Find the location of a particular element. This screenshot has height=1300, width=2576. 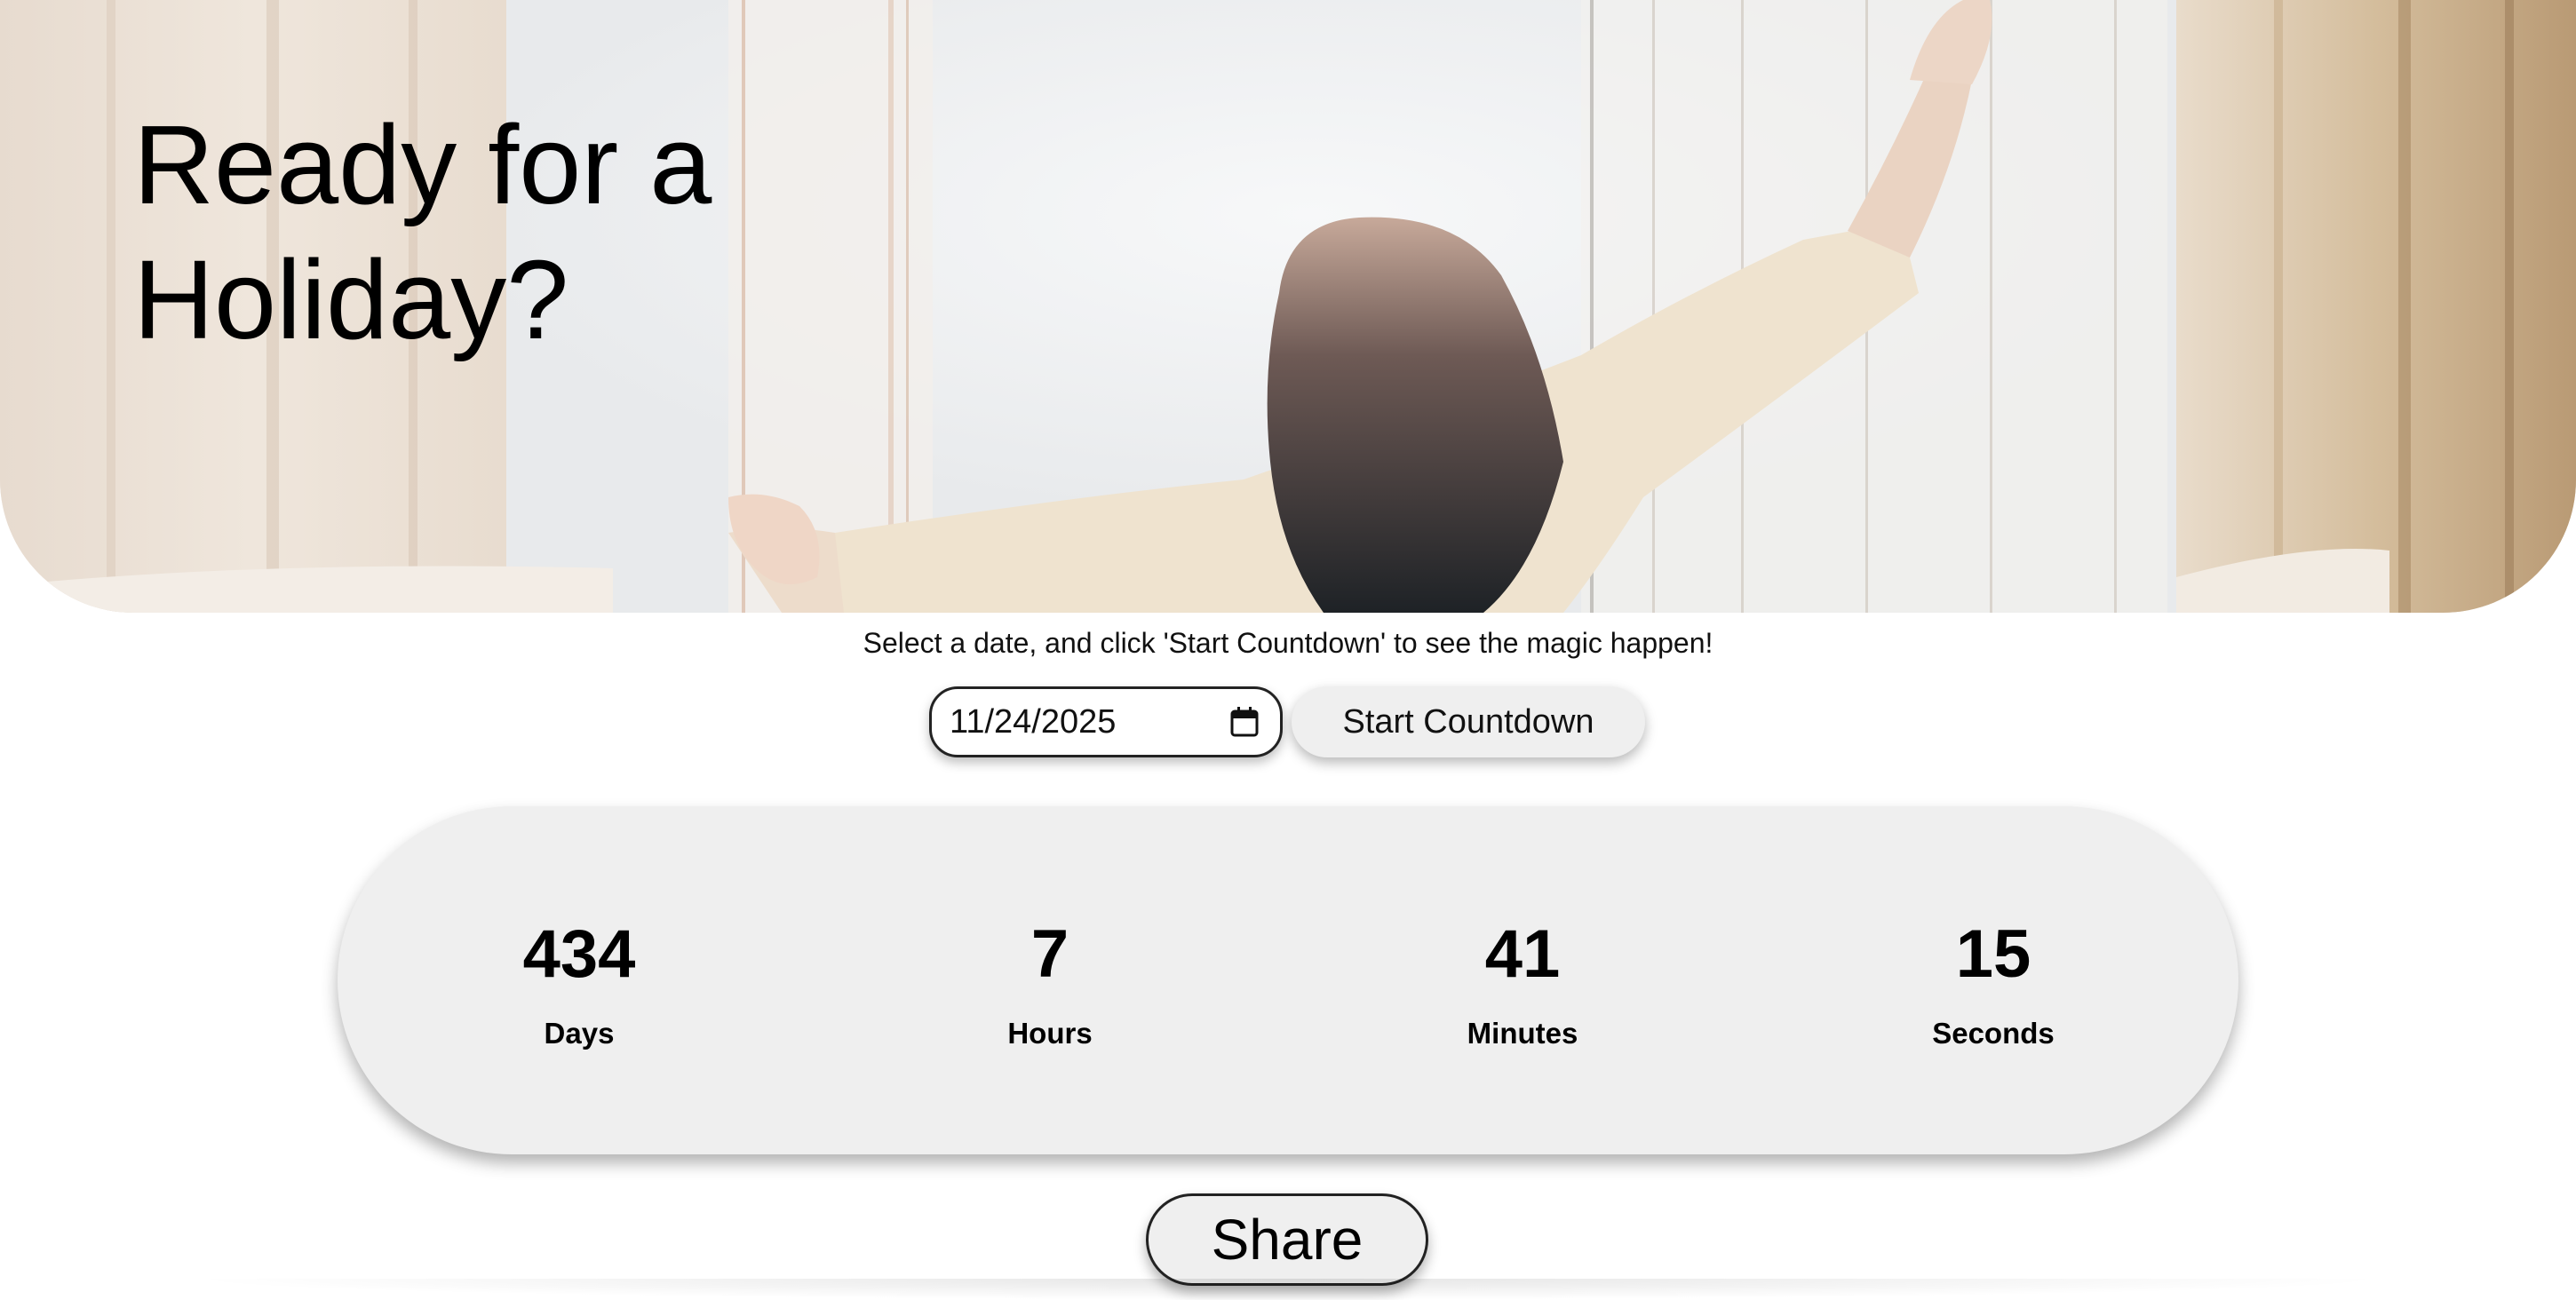

date-value: 11/24/2025 is located at coordinates (1090, 722).